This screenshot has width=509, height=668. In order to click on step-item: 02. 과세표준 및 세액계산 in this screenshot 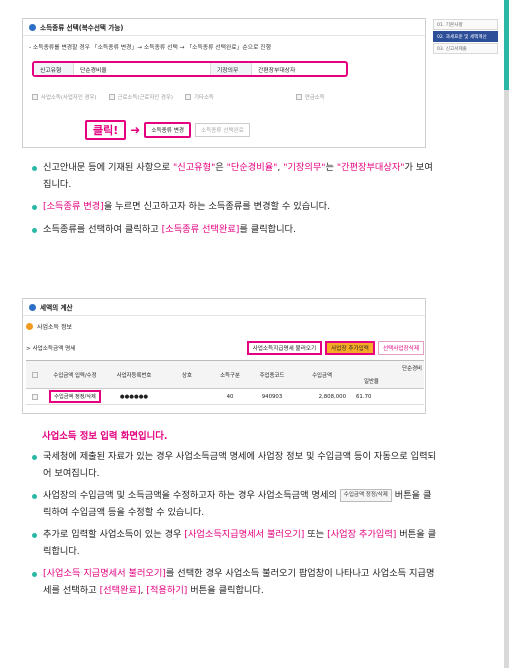, I will do `click(465, 36)`.